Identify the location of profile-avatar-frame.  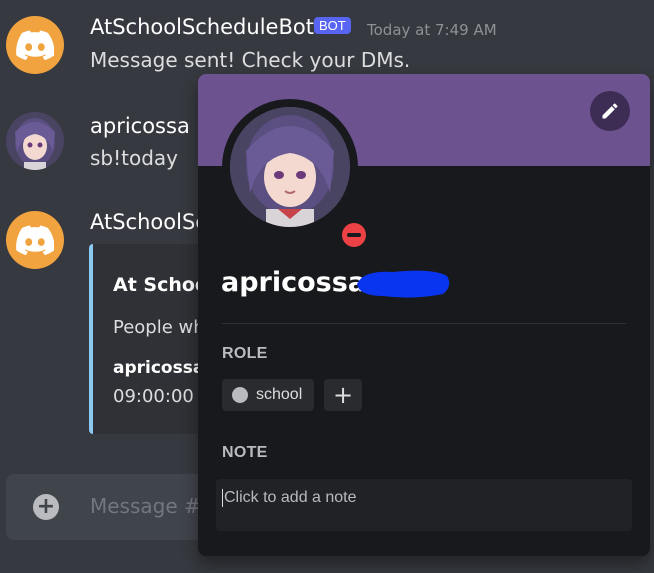
(298, 177).